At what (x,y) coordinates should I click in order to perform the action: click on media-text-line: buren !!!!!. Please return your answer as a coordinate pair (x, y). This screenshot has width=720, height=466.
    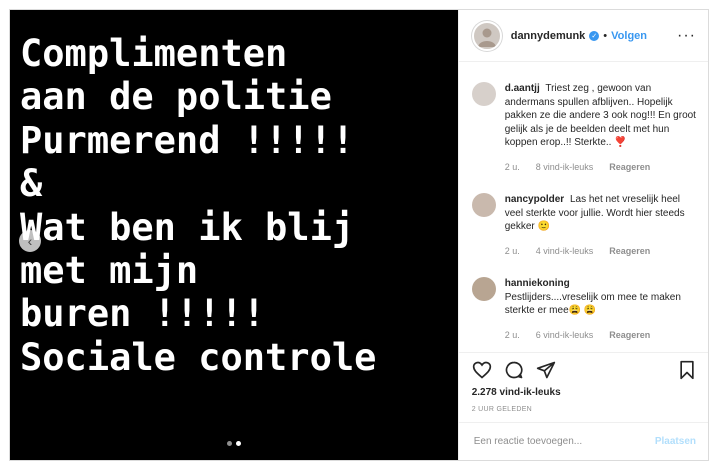
    Looking at the image, I should click on (143, 314).